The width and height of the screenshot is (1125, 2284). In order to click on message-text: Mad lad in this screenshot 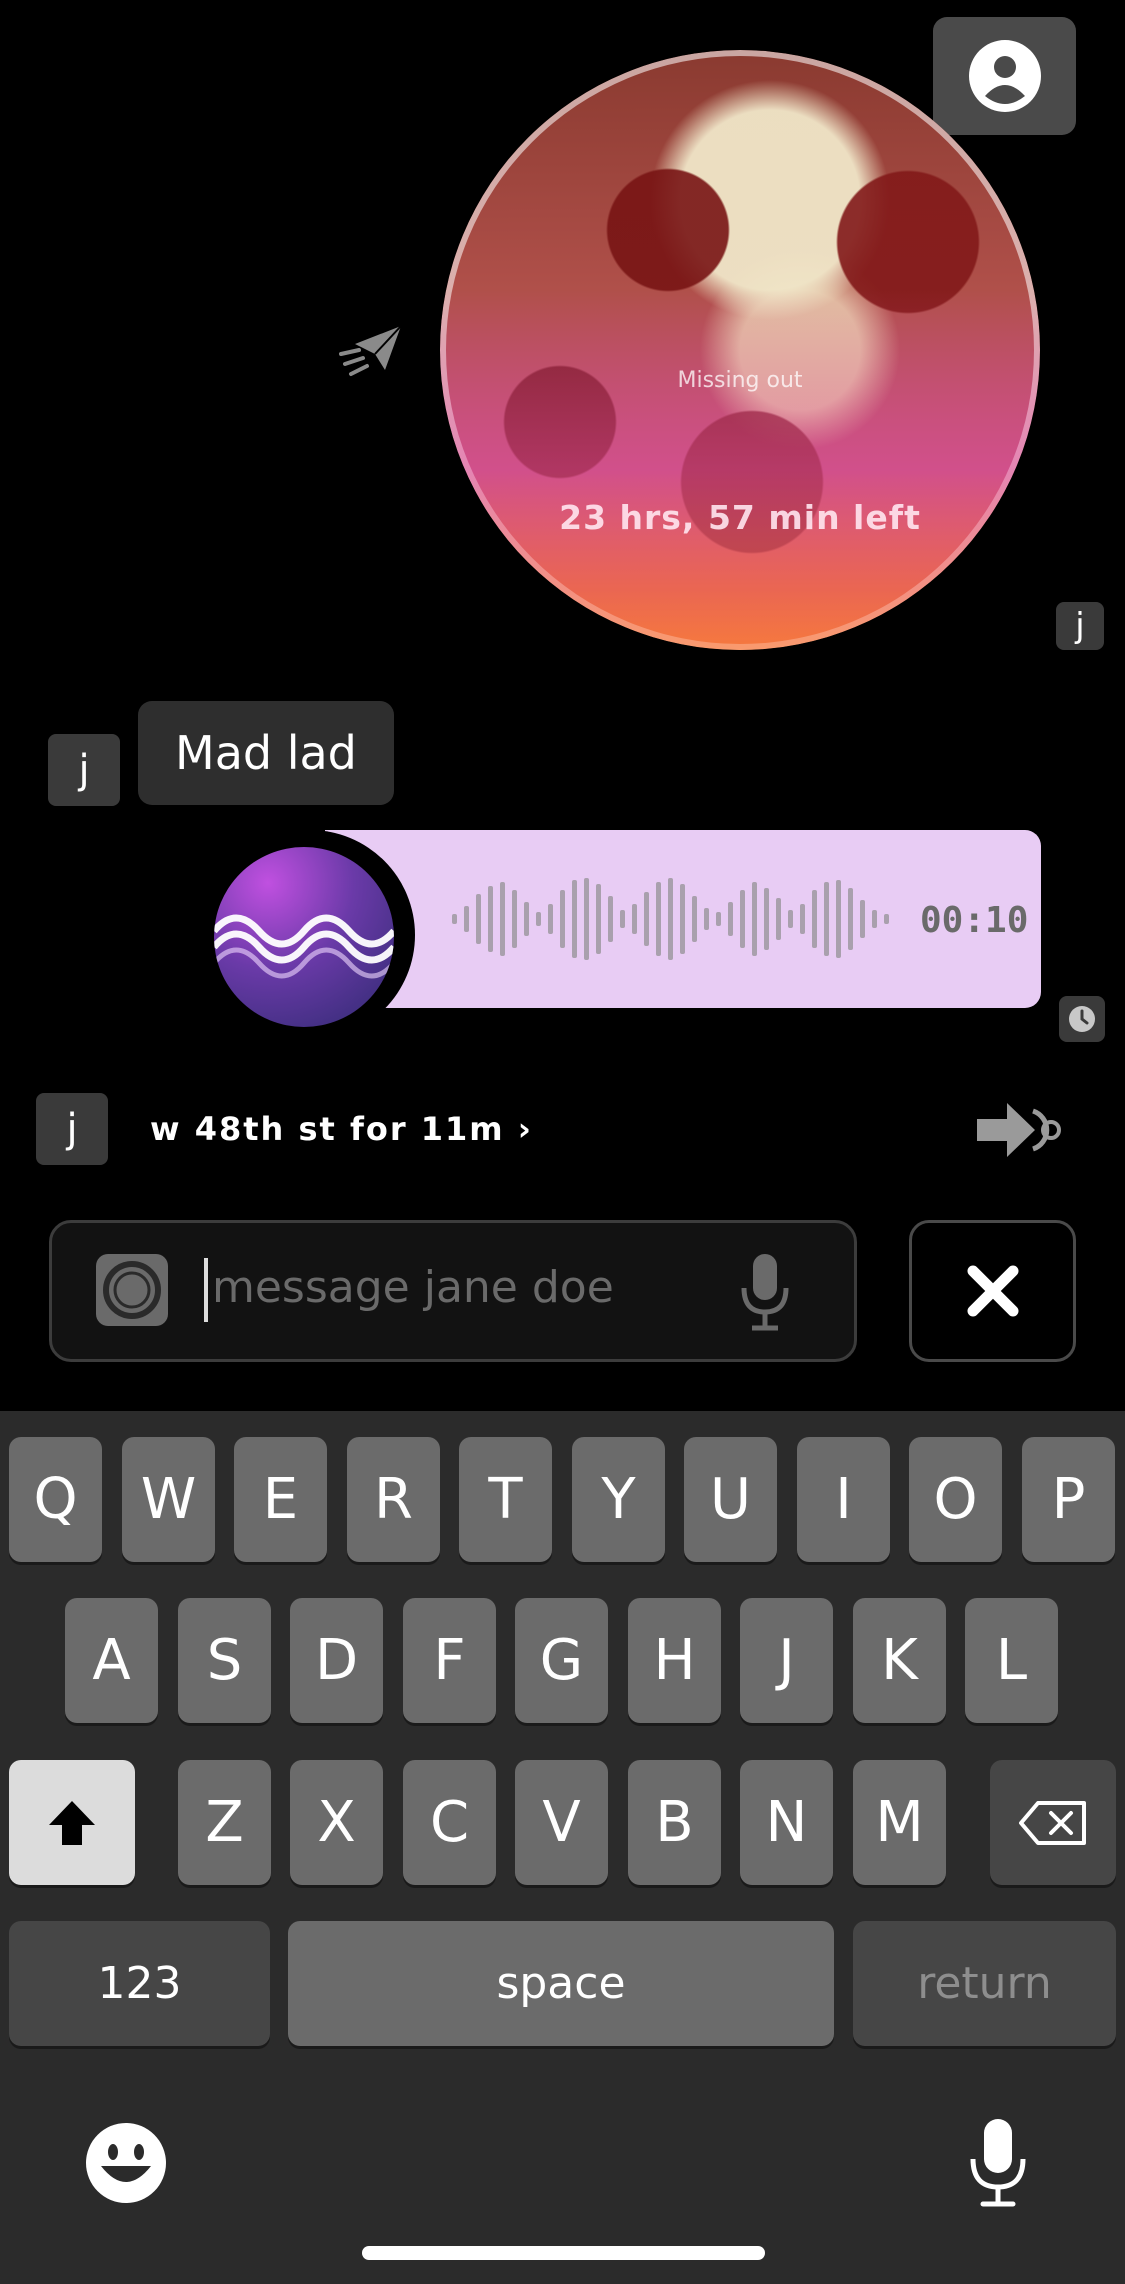, I will do `click(266, 753)`.